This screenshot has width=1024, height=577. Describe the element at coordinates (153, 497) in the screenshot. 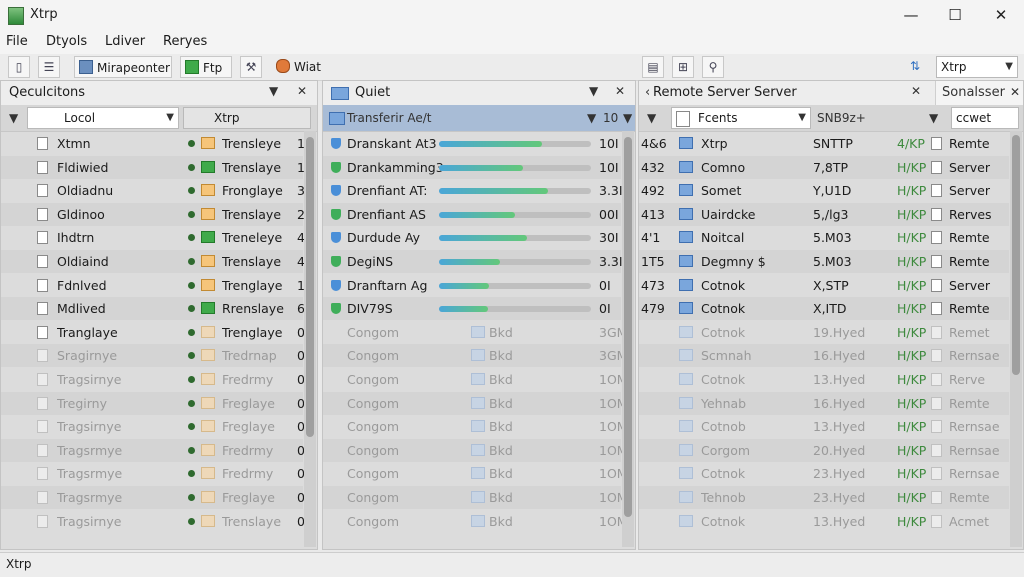

I see `table-row: Tragsrmye Freglaye 0` at that location.